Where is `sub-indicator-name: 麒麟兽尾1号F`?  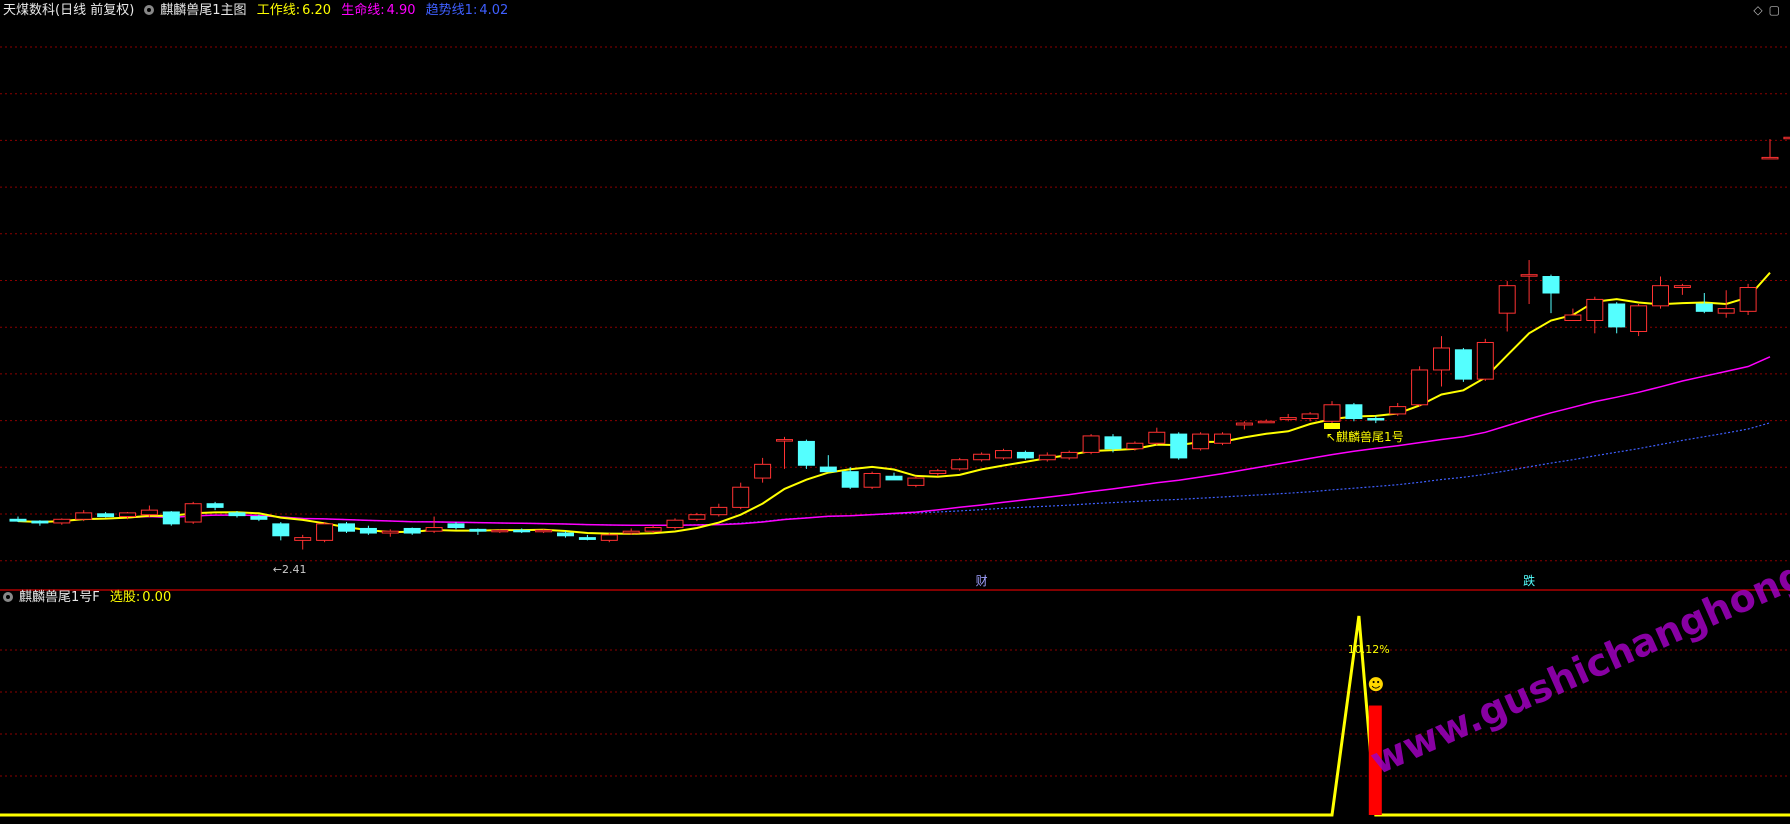 sub-indicator-name: 麒麟兽尾1号F is located at coordinates (59, 597).